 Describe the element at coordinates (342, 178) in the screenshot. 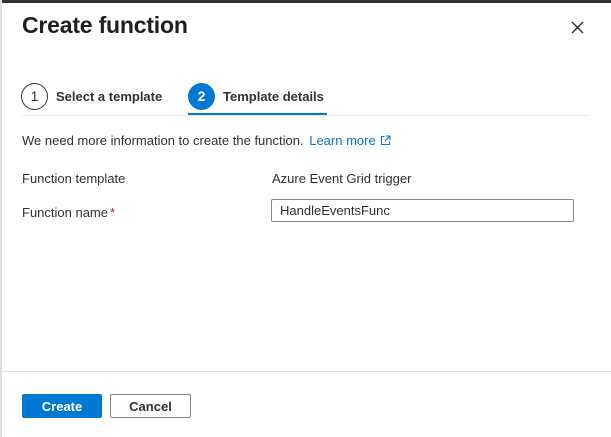

I see `function-template-value: Azure Event Grid trigger` at that location.